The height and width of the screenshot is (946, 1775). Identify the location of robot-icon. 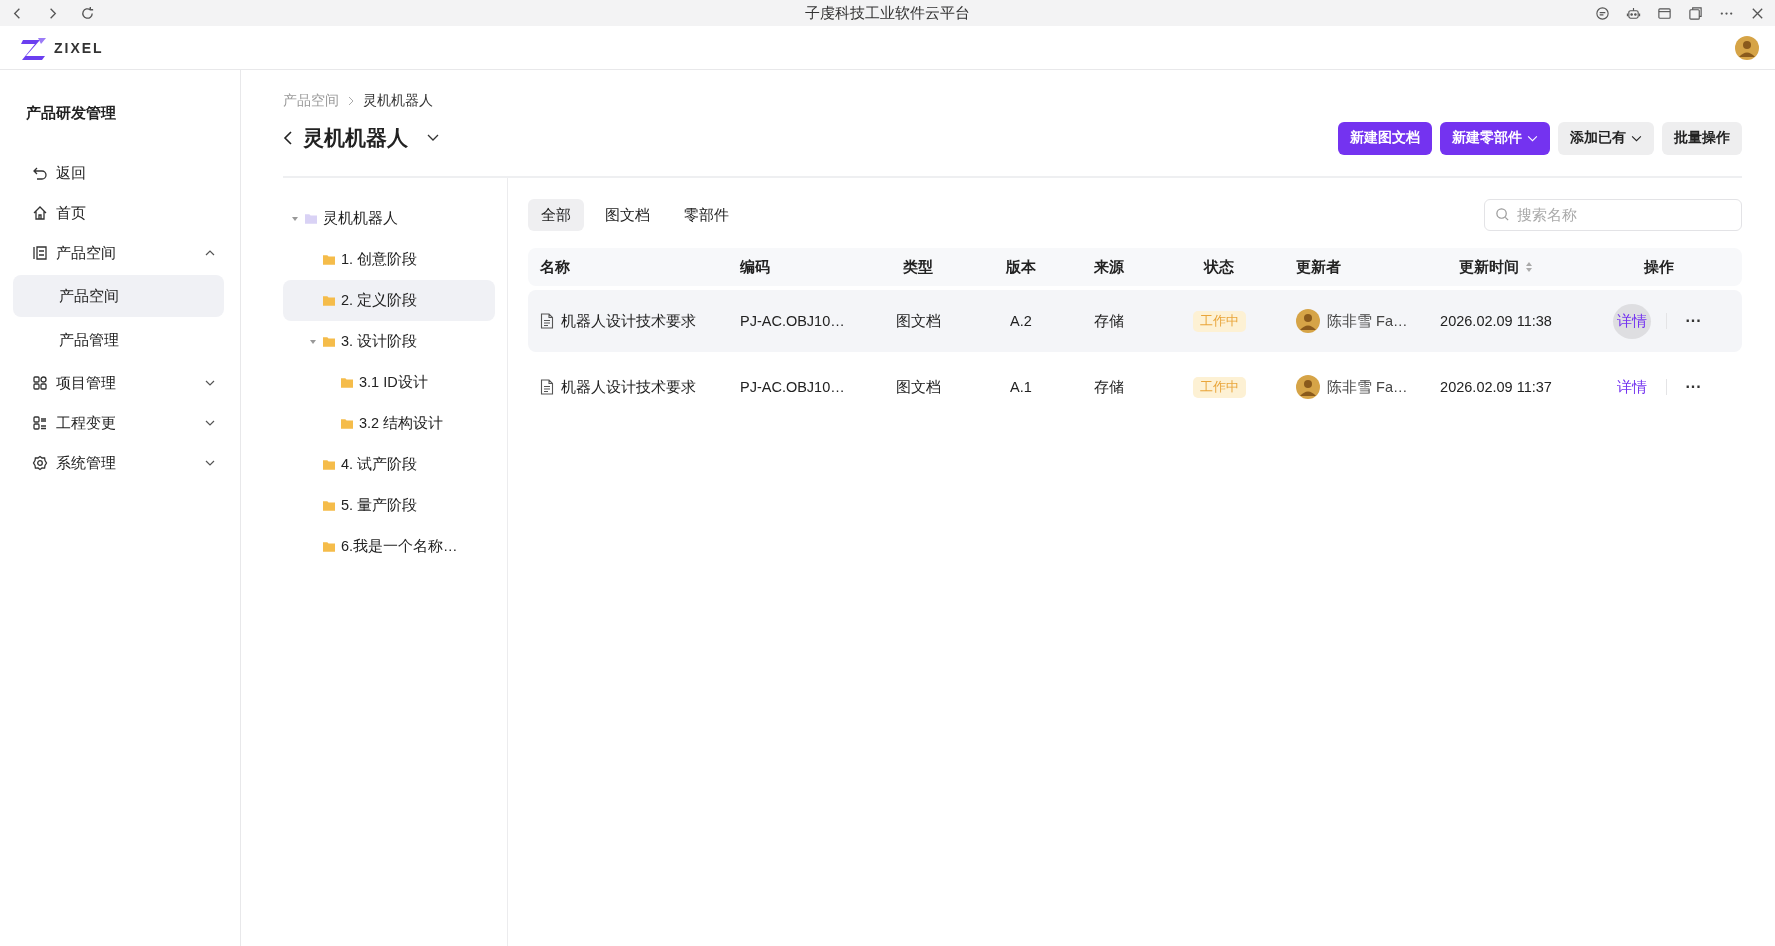
(1633, 13).